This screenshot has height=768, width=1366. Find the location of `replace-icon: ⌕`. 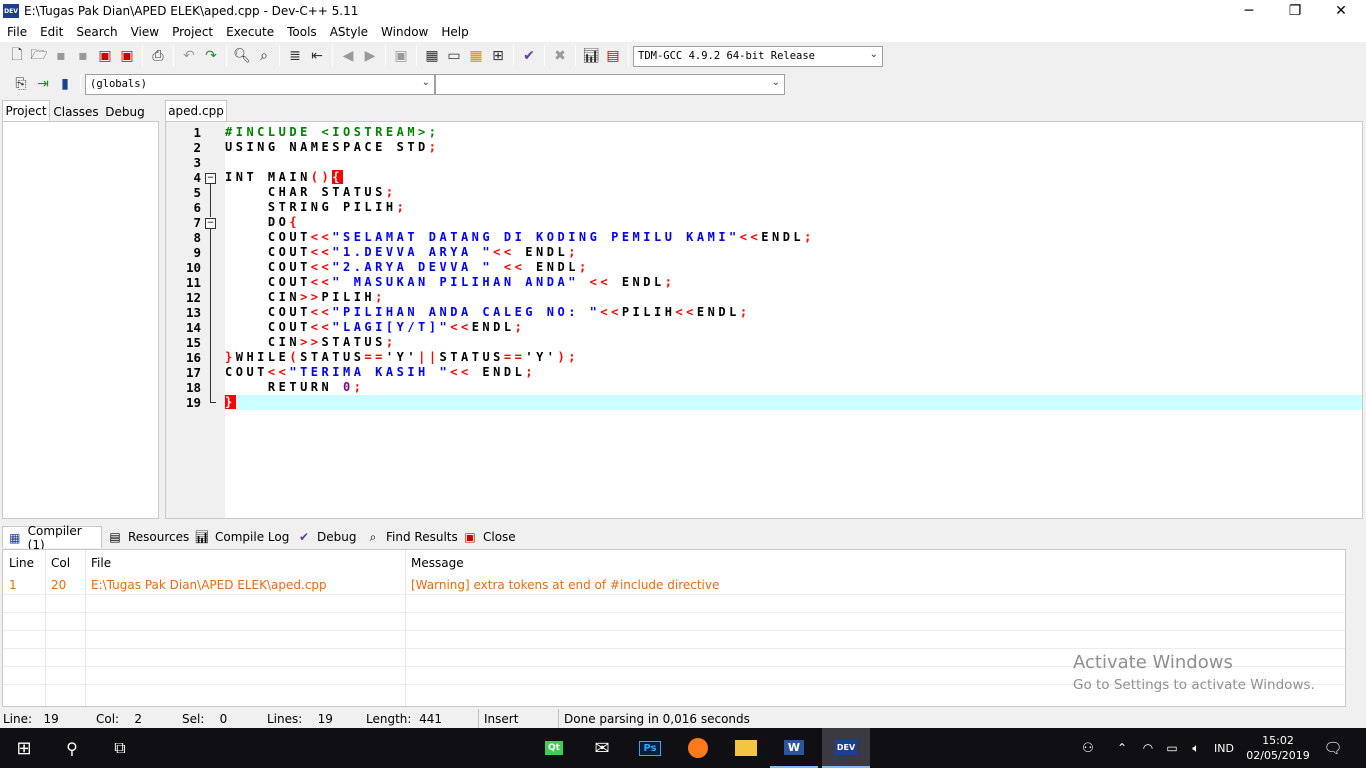

replace-icon: ⌕ is located at coordinates (264, 56).